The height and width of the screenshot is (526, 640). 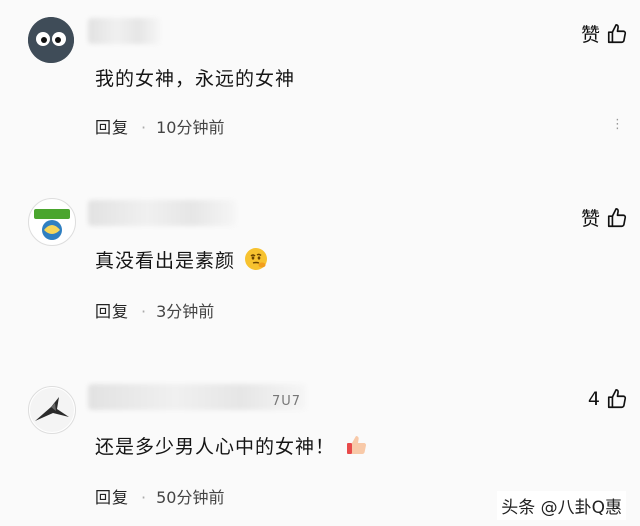 I want to click on thumbs-up-emoji-icon, so click(x=356, y=447).